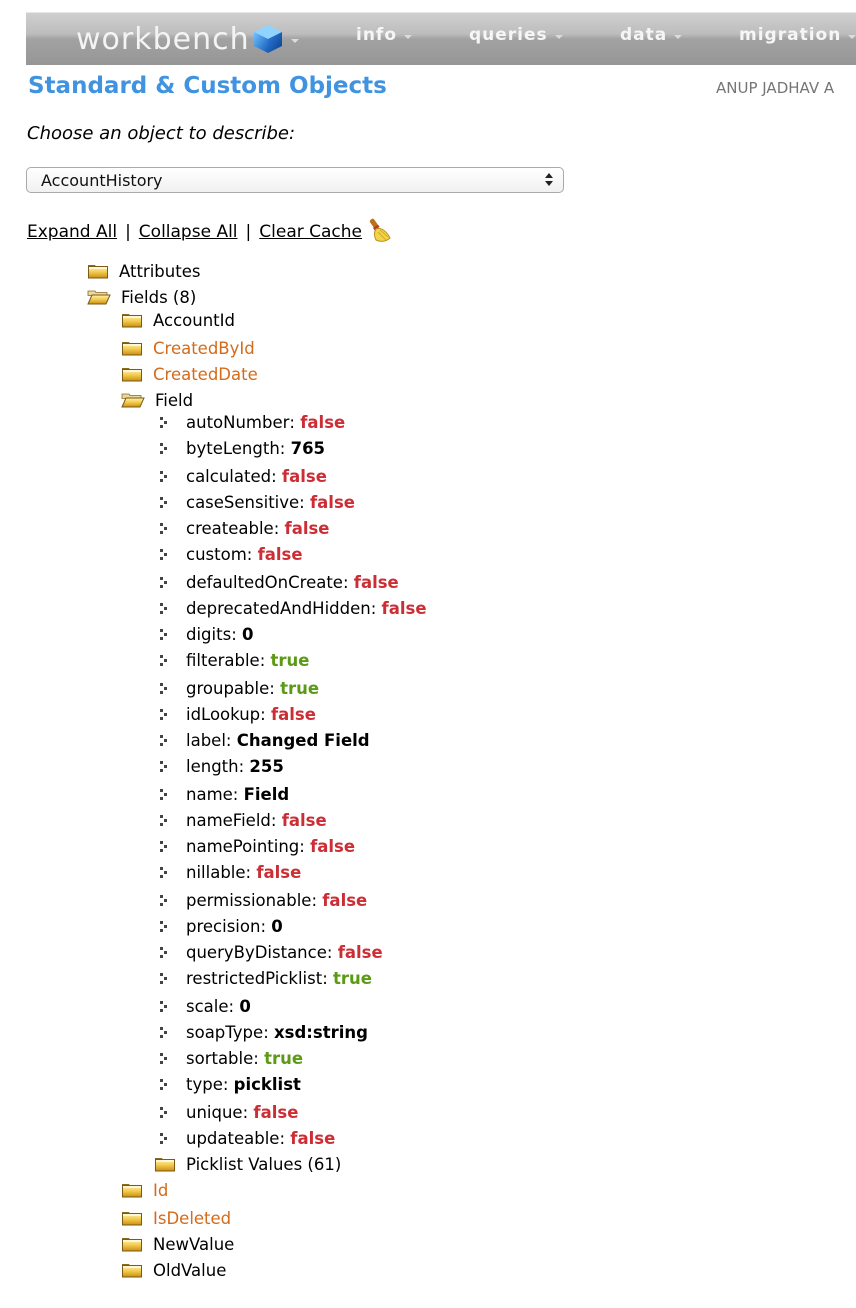  What do you see at coordinates (230, 1084) in the screenshot?
I see `field-property: type: picklist` at bounding box center [230, 1084].